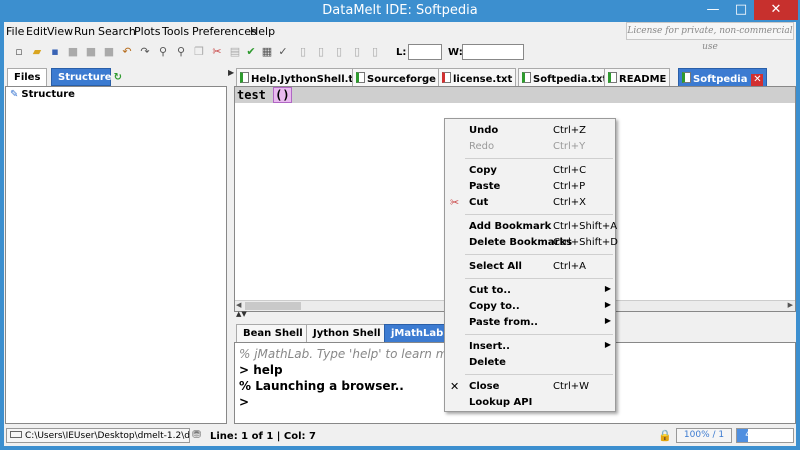 The height and width of the screenshot is (450, 800). Describe the element at coordinates (302, 77) in the screenshot. I see `editor-tab-help-jythonshell: Help.JythonShell.txt` at that location.